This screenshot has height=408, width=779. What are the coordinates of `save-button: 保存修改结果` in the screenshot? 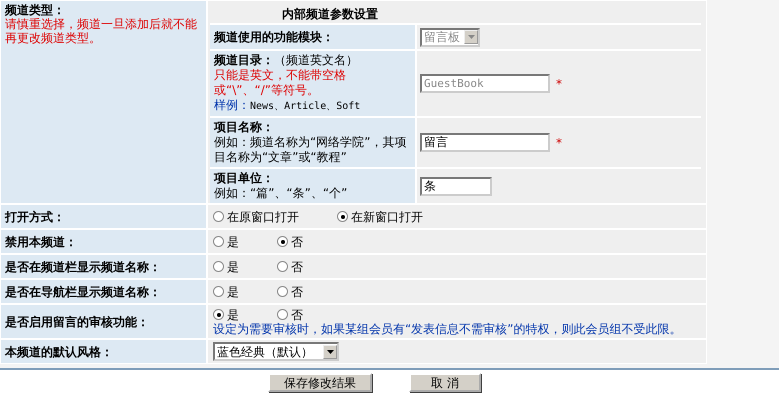 It's located at (320, 382).